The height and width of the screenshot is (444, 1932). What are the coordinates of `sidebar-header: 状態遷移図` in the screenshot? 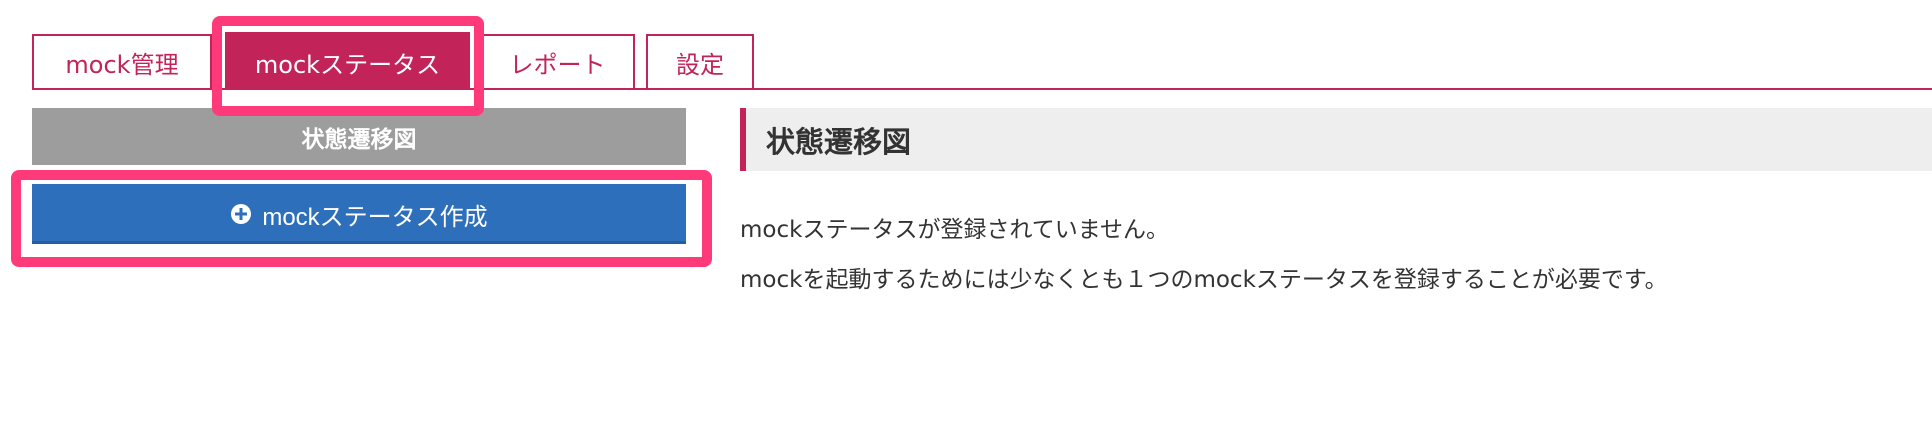 It's located at (359, 136).